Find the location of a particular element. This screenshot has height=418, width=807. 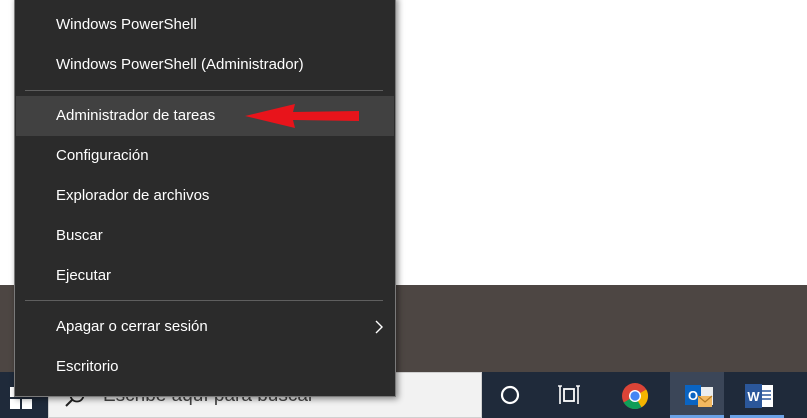

cortana-icon is located at coordinates (510, 395).